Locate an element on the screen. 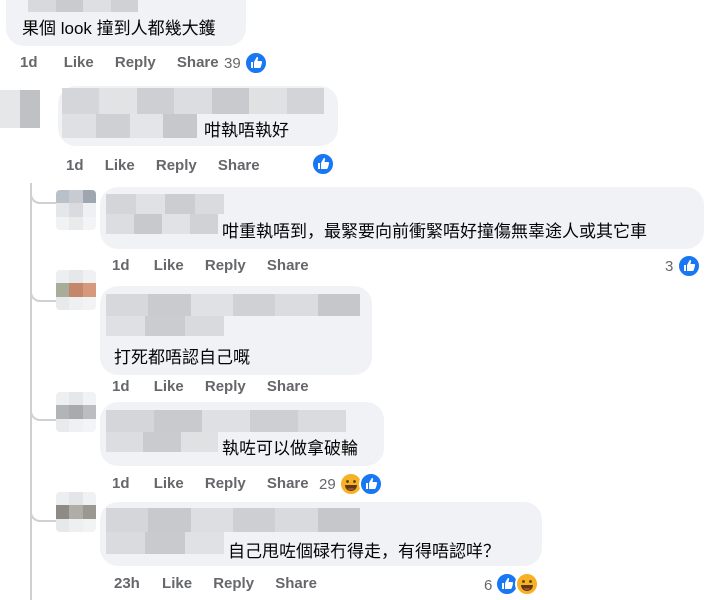 The height and width of the screenshot is (600, 709). blurred-avatar is located at coordinates (20, 109).